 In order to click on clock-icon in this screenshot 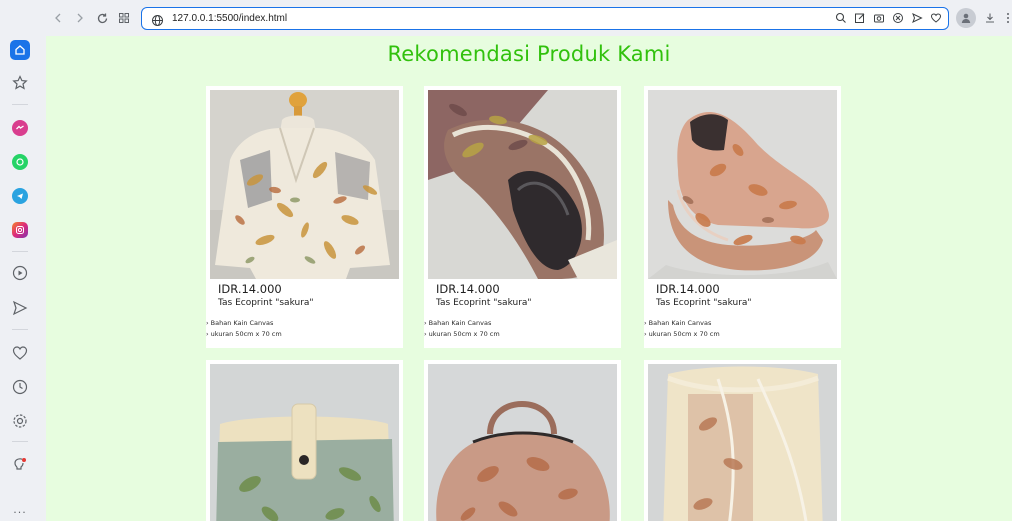, I will do `click(20, 387)`.